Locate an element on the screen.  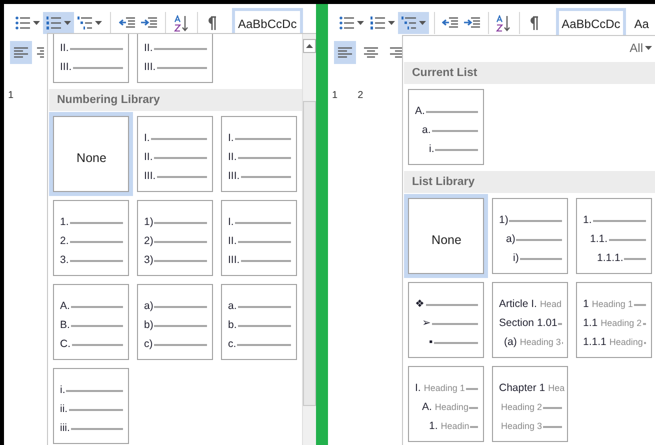
sort-icon is located at coordinates (504, 23).